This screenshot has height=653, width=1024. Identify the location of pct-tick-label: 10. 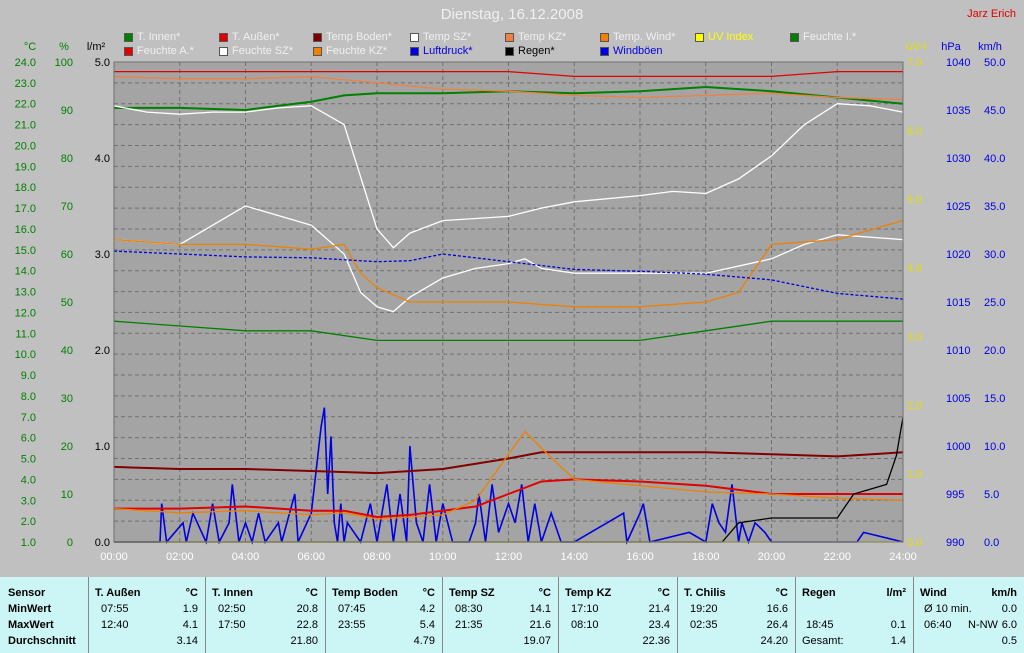
(67, 495).